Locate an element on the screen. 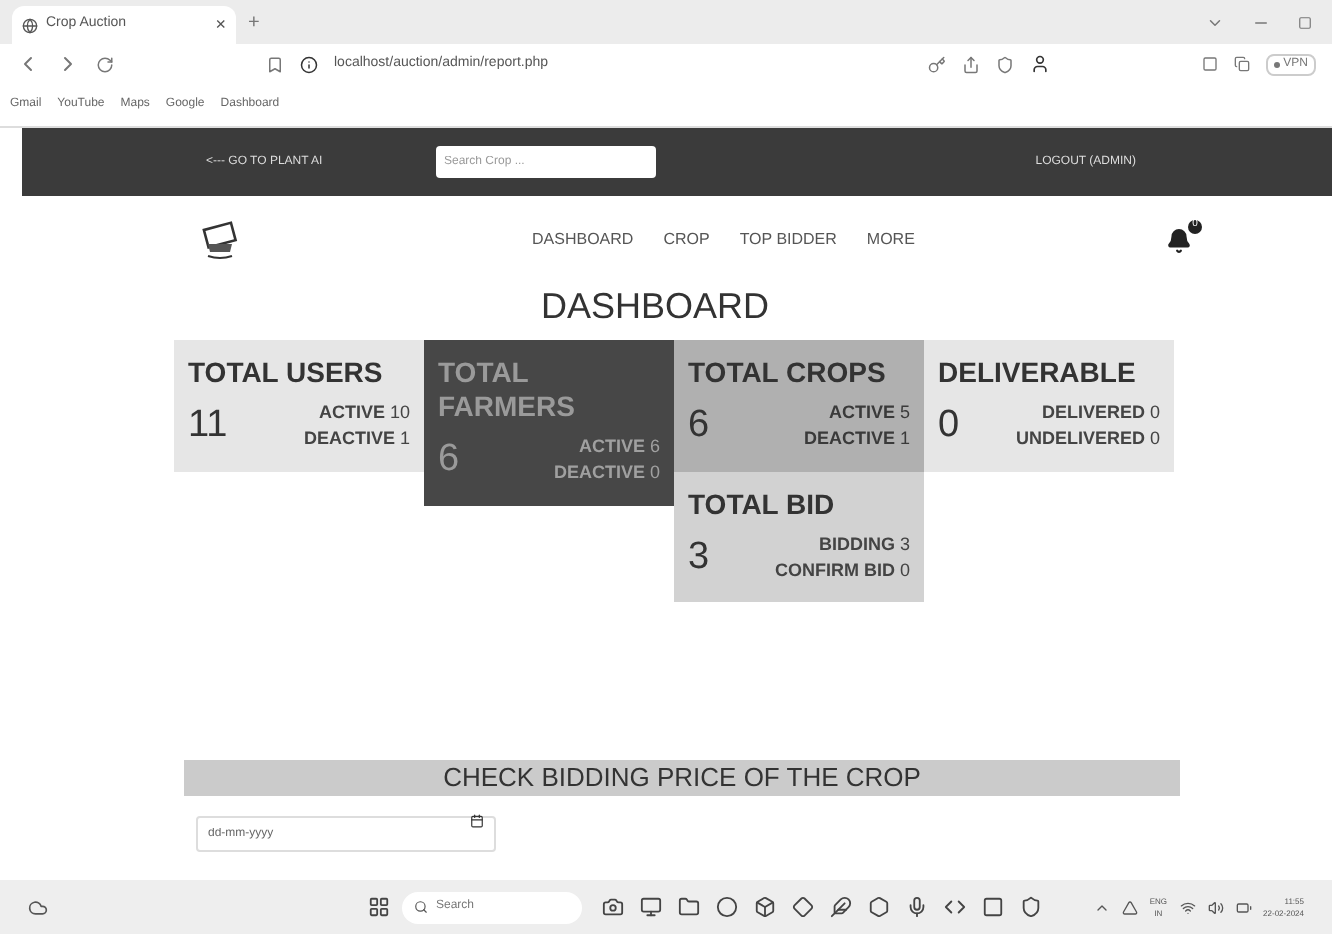 This screenshot has width=1332, height=934. card-stat: DEACTIVE 0 is located at coordinates (606, 473).